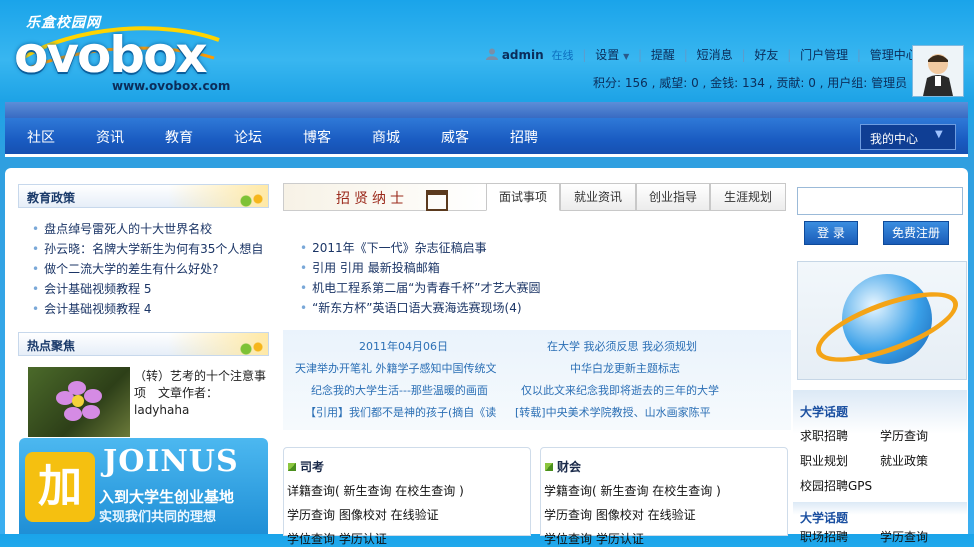  Describe the element at coordinates (248, 137) in the screenshot. I see `nav-forum: 论坛` at that location.